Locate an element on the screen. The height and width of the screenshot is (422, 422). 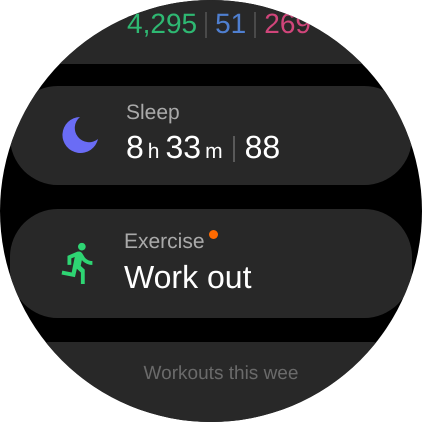
minutes-unit: m is located at coordinates (214, 151).